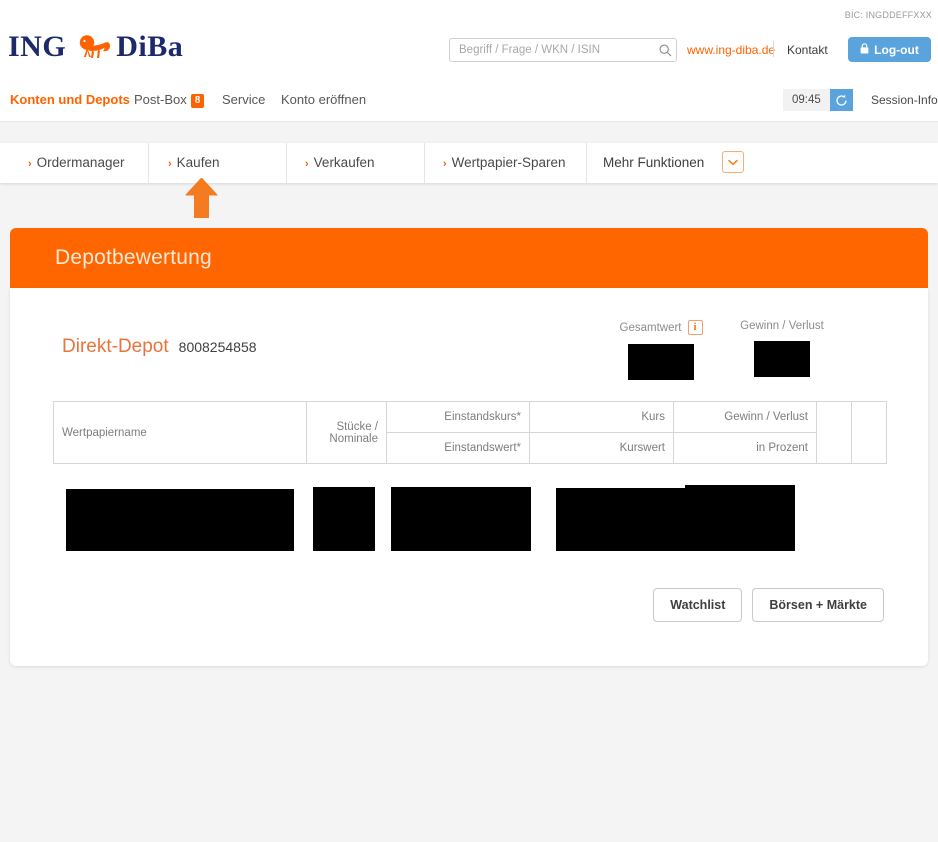  What do you see at coordinates (461, 519) in the screenshot?
I see `row-cell-einstandskurs-redacted` at bounding box center [461, 519].